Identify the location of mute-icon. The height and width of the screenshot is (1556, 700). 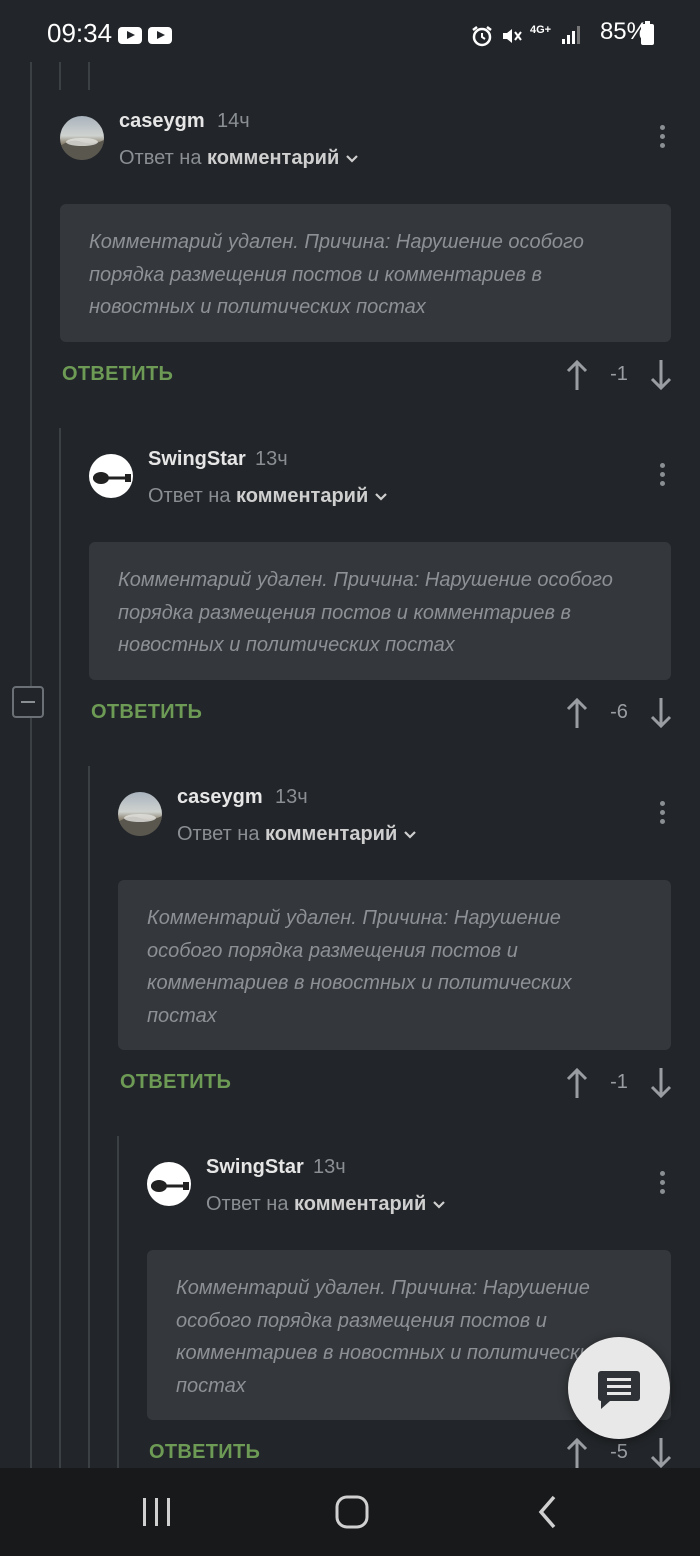
(512, 36).